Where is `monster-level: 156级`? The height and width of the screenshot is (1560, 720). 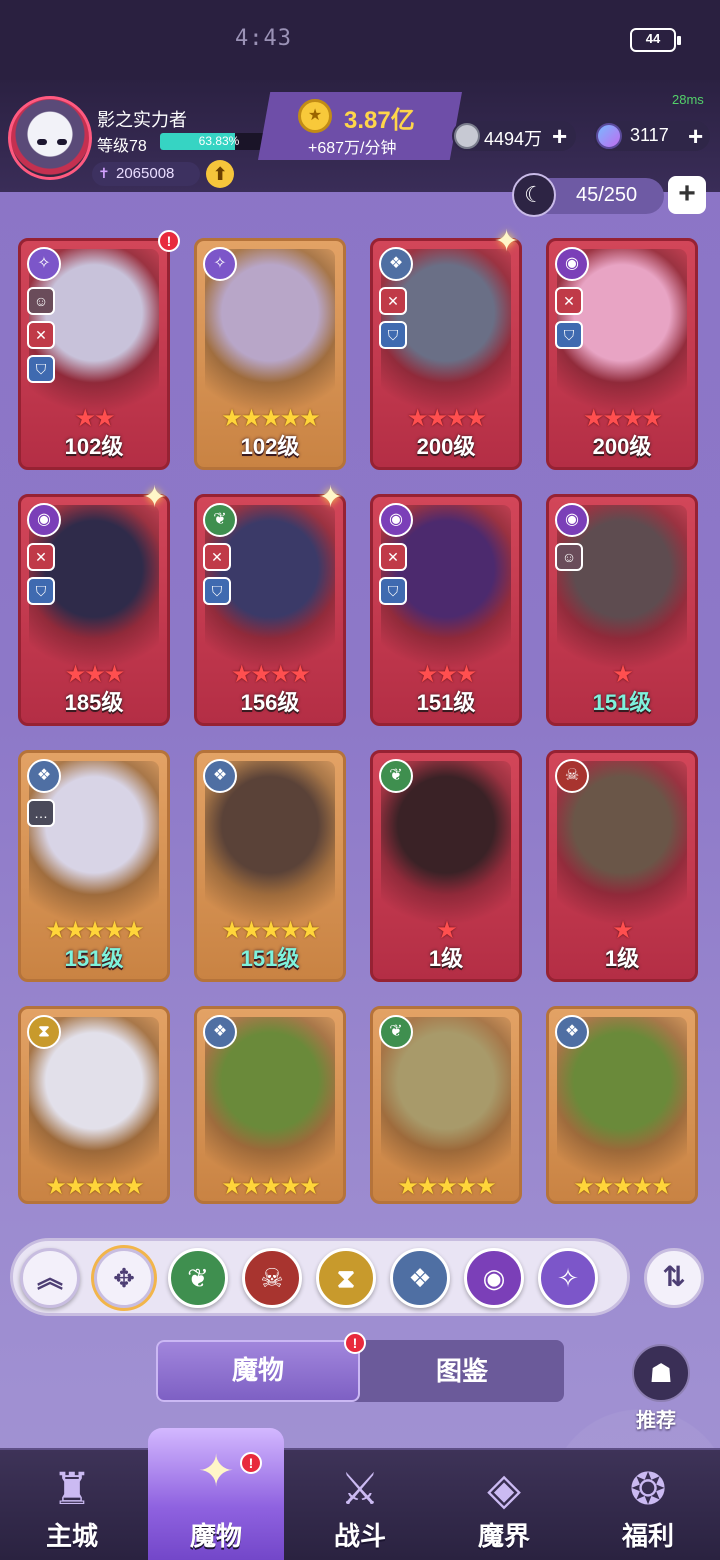 monster-level: 156级 is located at coordinates (270, 702).